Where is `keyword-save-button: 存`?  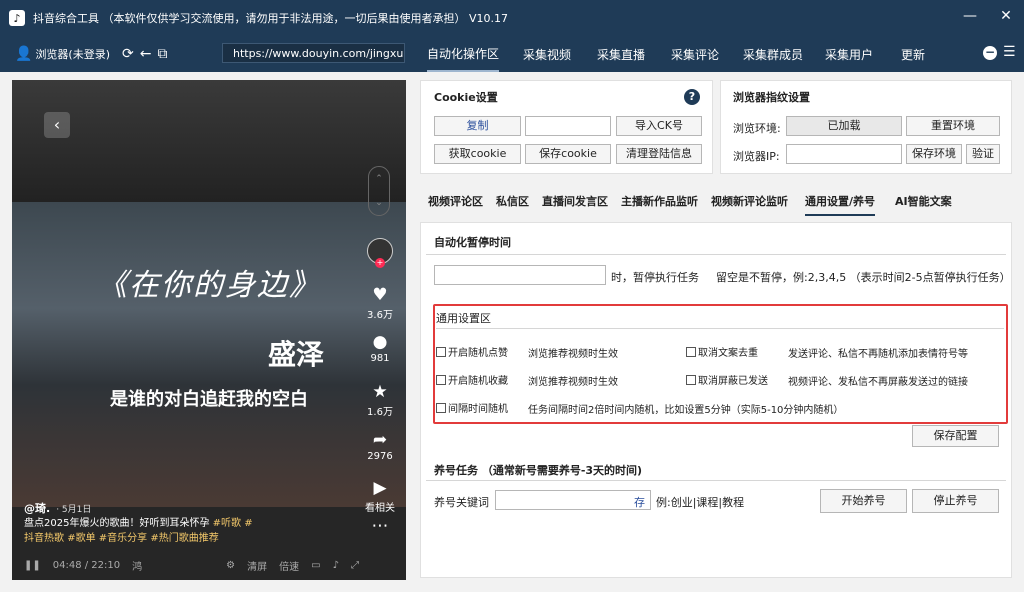
keyword-save-button: 存 is located at coordinates (639, 502).